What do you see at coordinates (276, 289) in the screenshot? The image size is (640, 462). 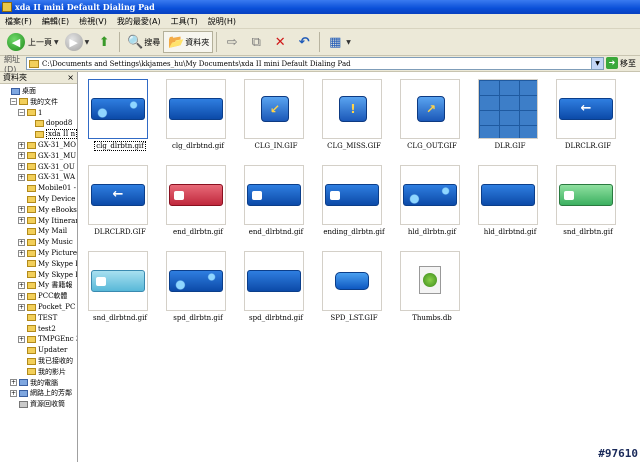 I see `file-item: spd_dlrbtnd.gif` at bounding box center [276, 289].